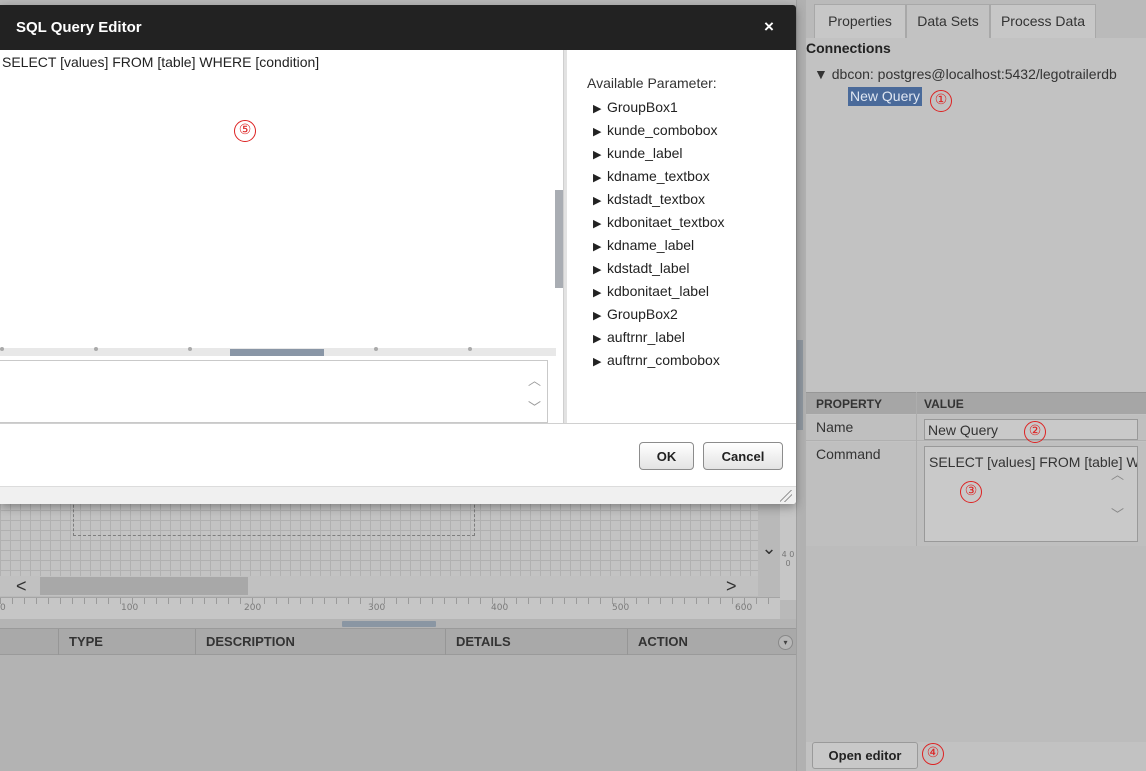 This screenshot has width=1146, height=771. I want to click on close-icon: ×, so click(769, 27).